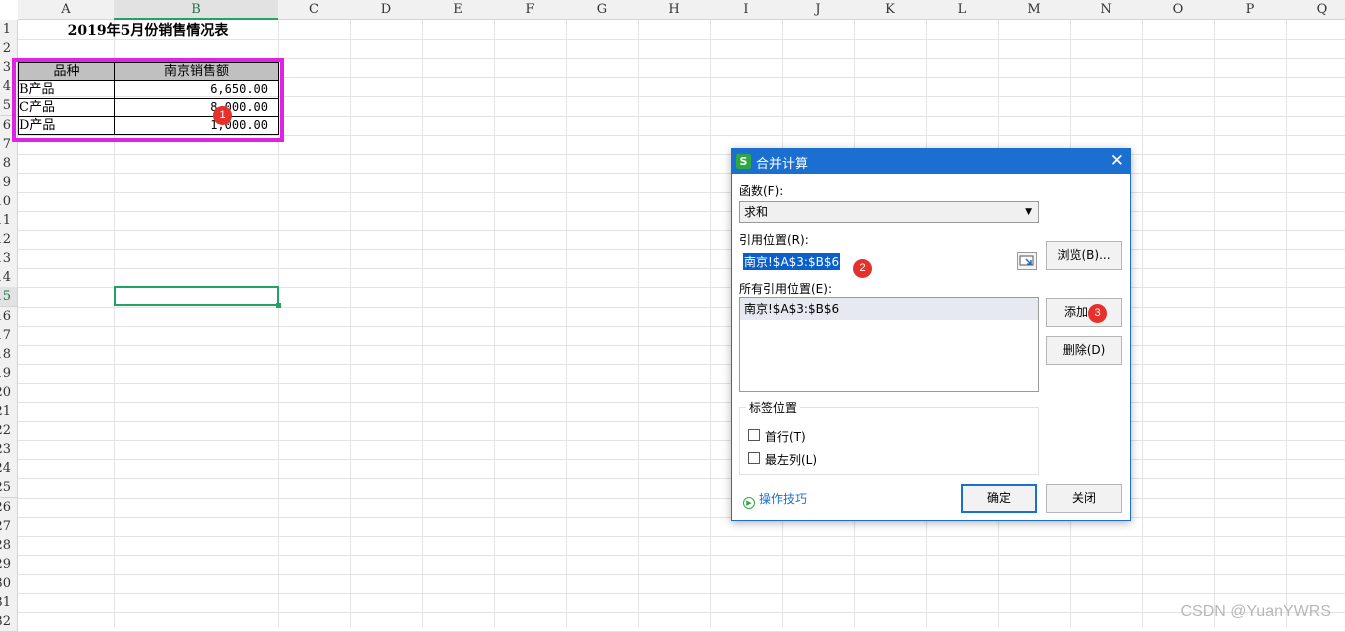  I want to click on selected-cell, so click(197, 297).